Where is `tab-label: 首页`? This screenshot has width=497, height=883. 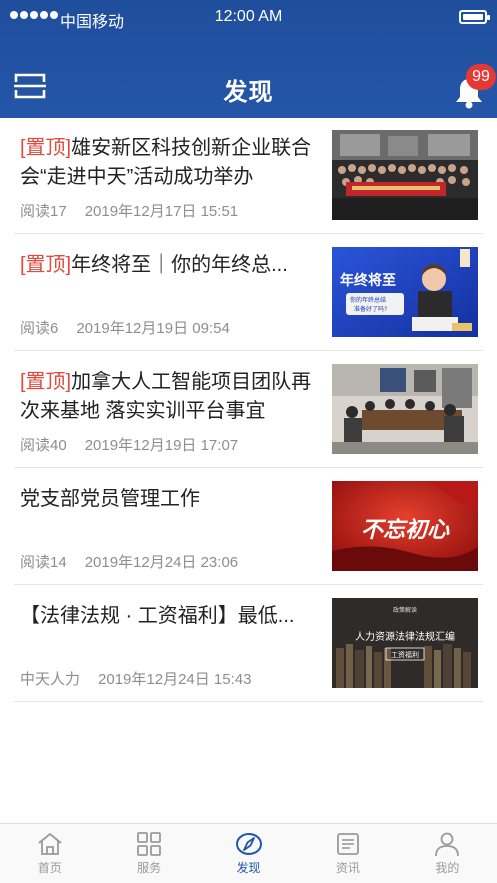
tab-label: 首页 is located at coordinates (49, 868).